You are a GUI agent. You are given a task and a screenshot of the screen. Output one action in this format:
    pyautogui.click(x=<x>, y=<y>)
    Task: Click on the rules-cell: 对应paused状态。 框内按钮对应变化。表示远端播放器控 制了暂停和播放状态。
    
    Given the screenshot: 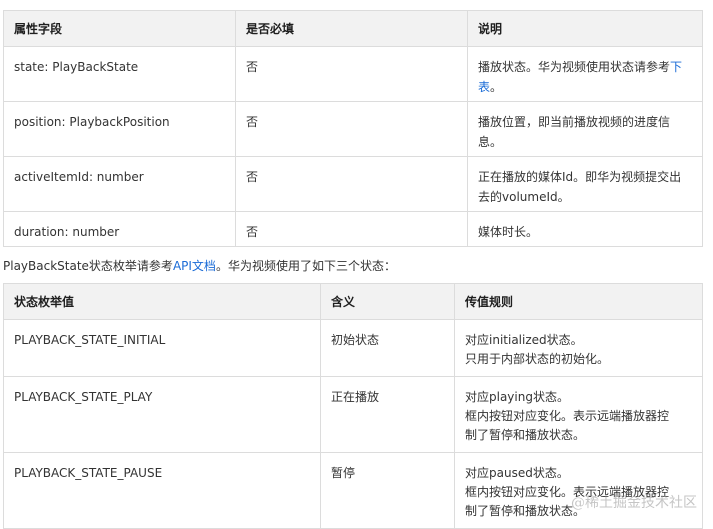 What is the action you would take?
    pyautogui.click(x=578, y=490)
    